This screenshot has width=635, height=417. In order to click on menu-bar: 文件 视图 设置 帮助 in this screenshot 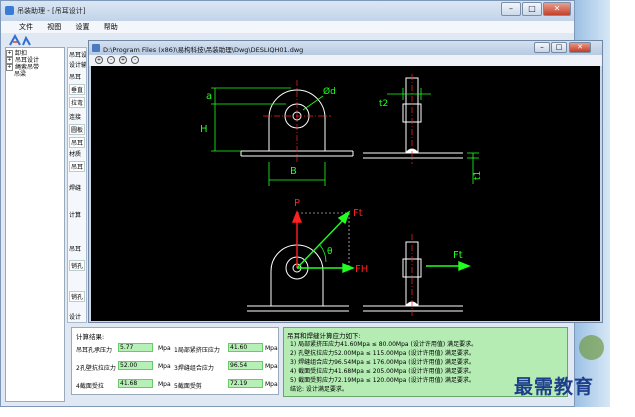, I will do `click(287, 27)`.